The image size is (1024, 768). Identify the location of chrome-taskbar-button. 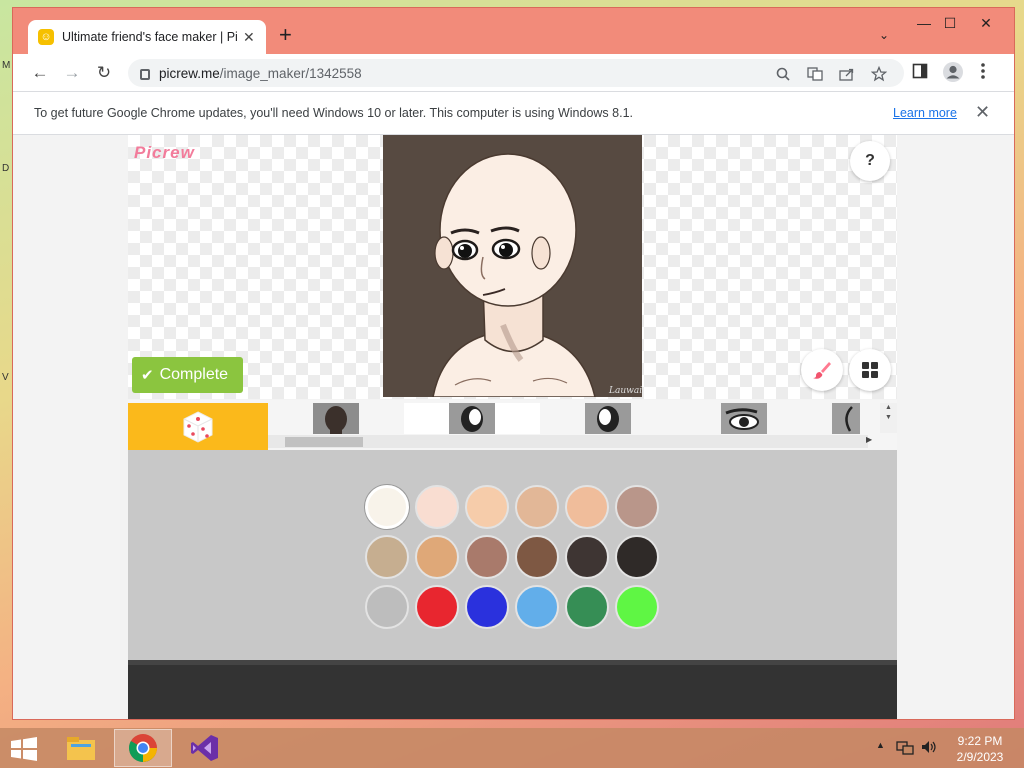
(143, 748).